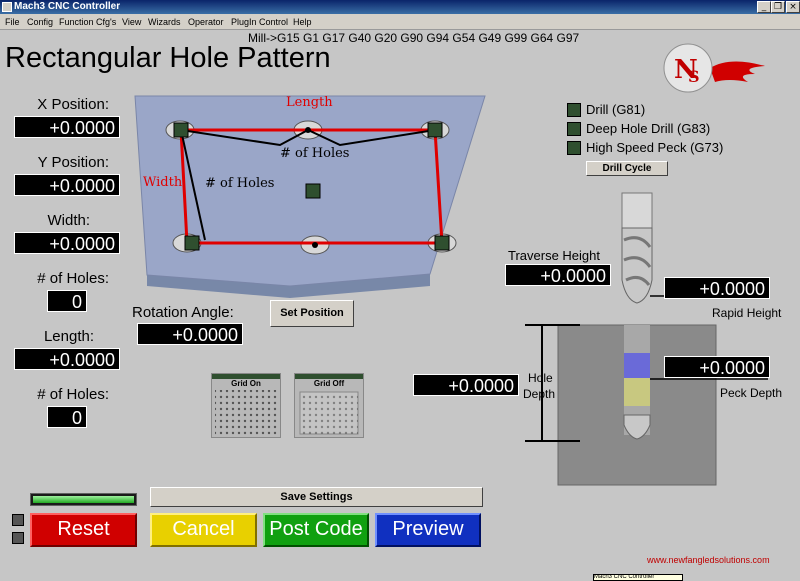 The height and width of the screenshot is (581, 800). What do you see at coordinates (540, 378) in the screenshot?
I see `hole-depth-label-1: Hole` at bounding box center [540, 378].